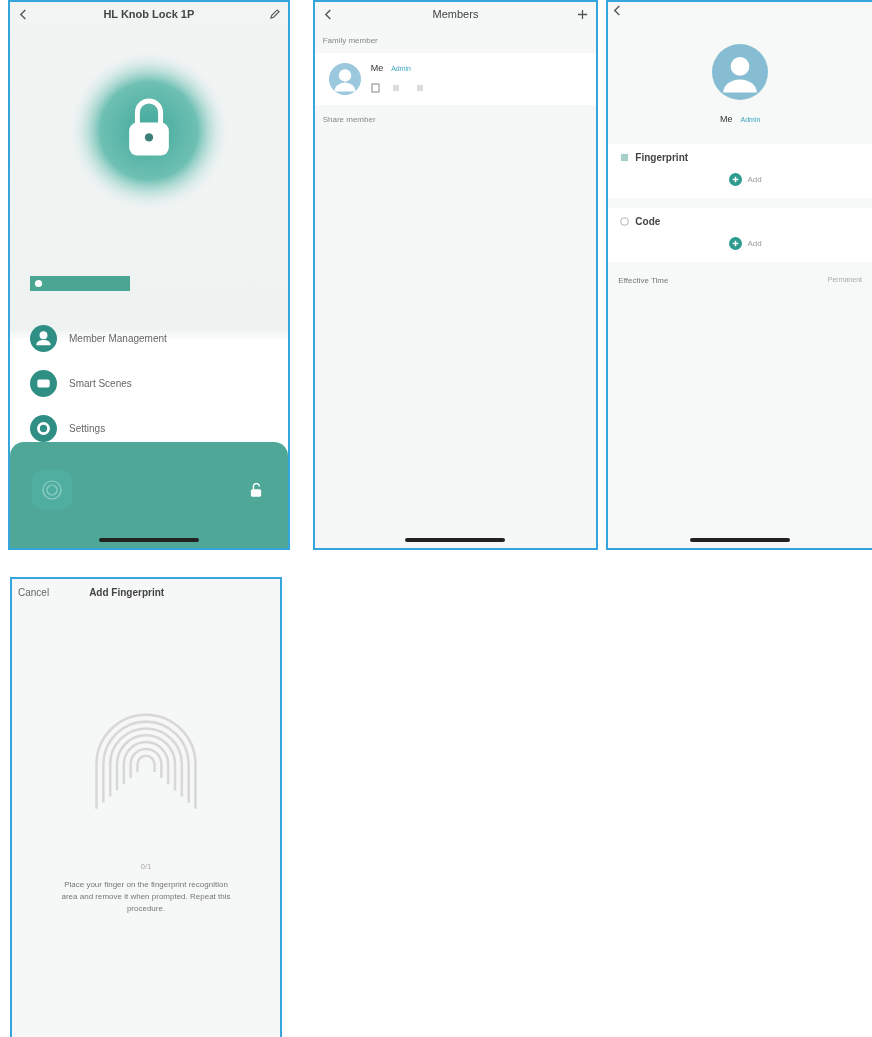 Image resolution: width=872 pixels, height=1037 pixels. I want to click on setting-label: Effective Time, so click(643, 280).